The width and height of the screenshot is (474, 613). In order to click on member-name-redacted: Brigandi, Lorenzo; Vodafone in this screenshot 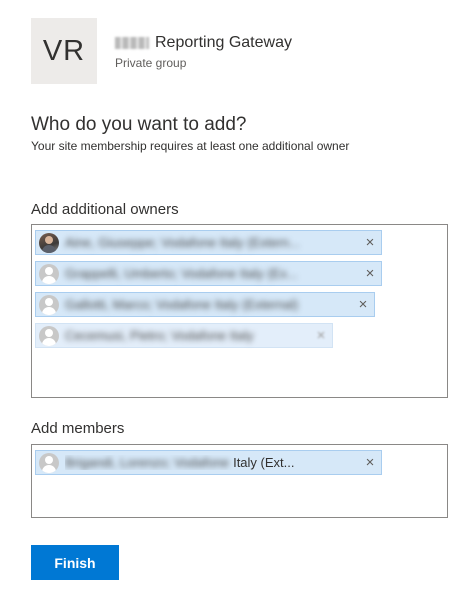, I will do `click(147, 462)`.